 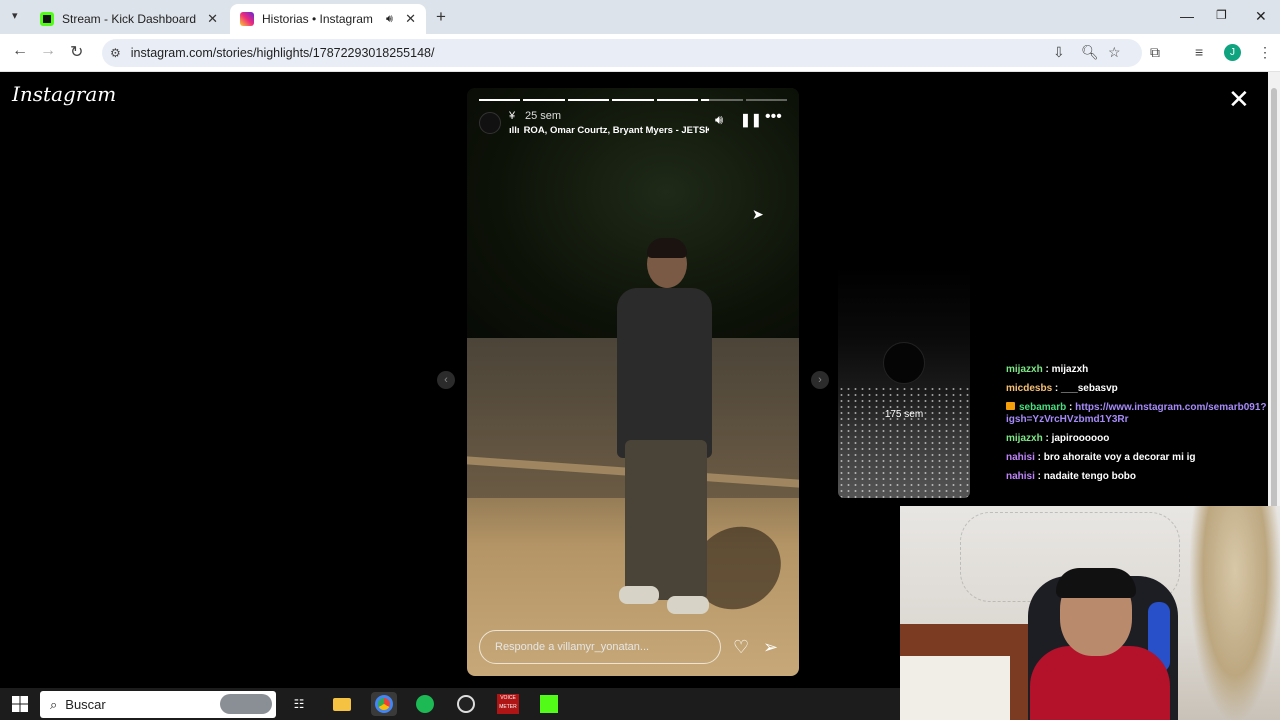 I want to click on chat-message: mijazxh : japiroooooo, so click(x=1137, y=439).